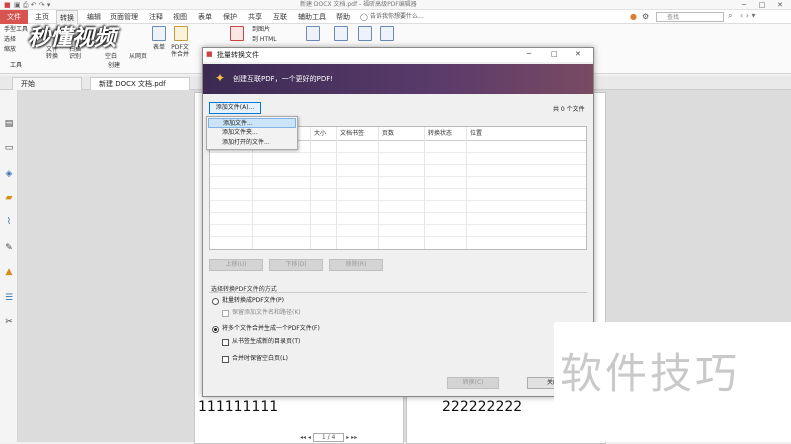 Image resolution: width=791 pixels, height=444 pixels. Describe the element at coordinates (47, 83) in the screenshot. I see `tab-start: 开始` at that location.